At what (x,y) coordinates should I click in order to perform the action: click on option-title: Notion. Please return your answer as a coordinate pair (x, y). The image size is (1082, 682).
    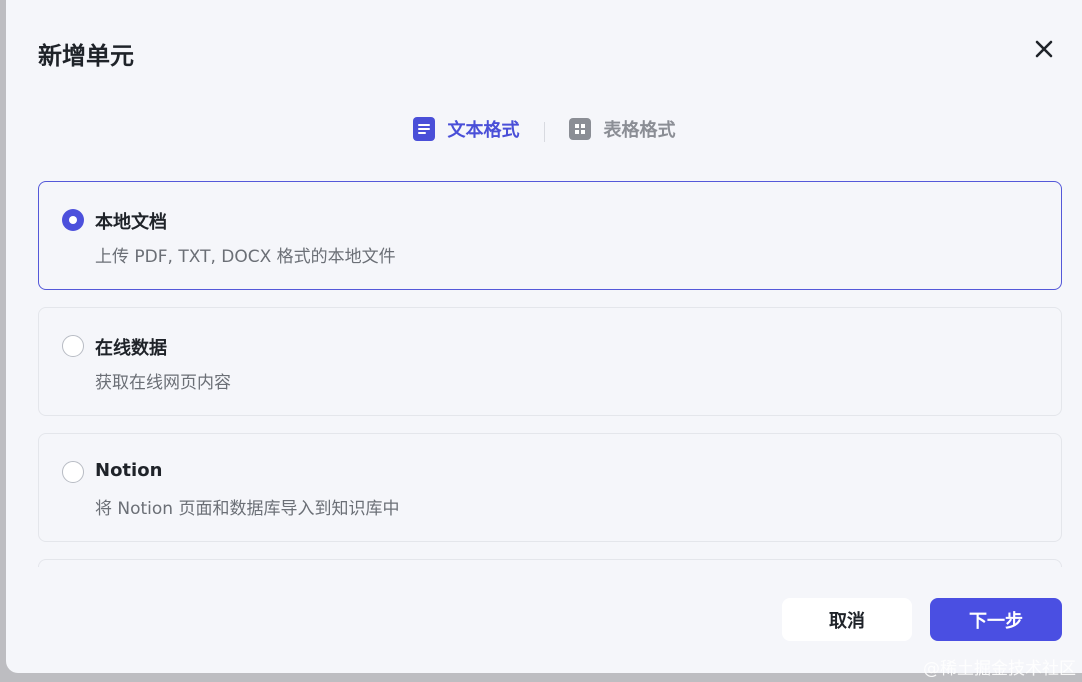
    Looking at the image, I should click on (129, 470).